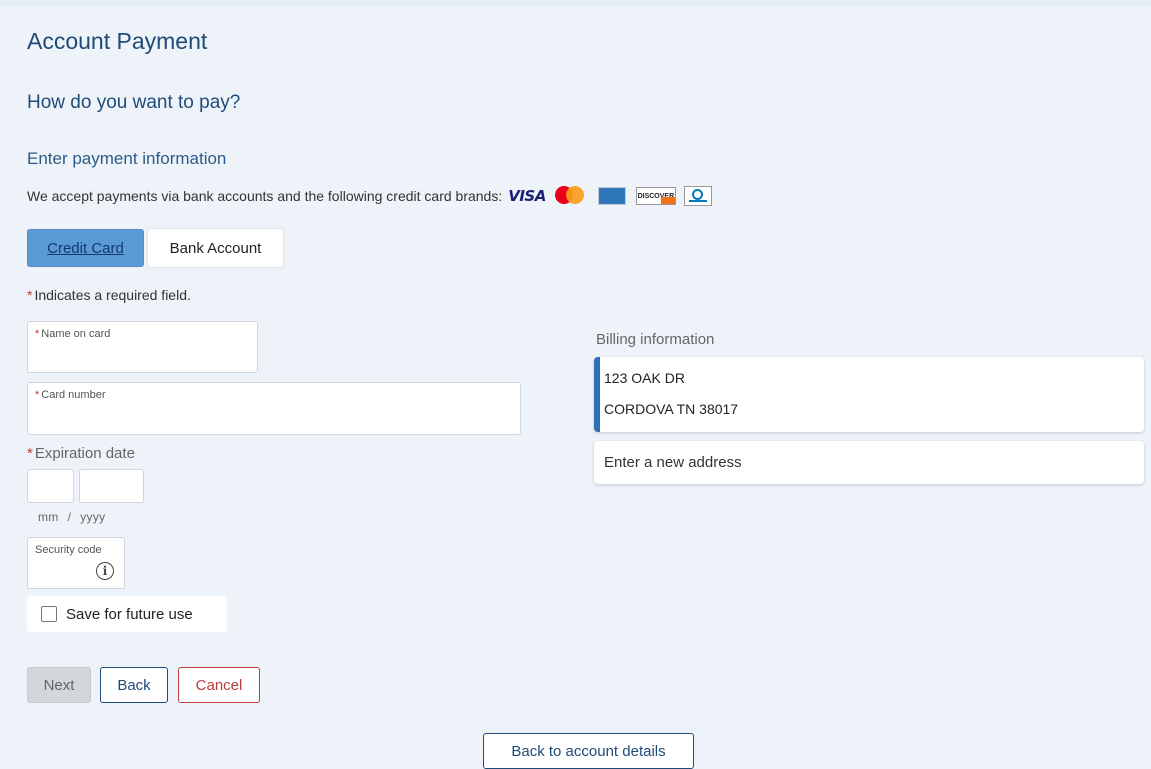  I want to click on expiration-year-input, so click(111, 486).